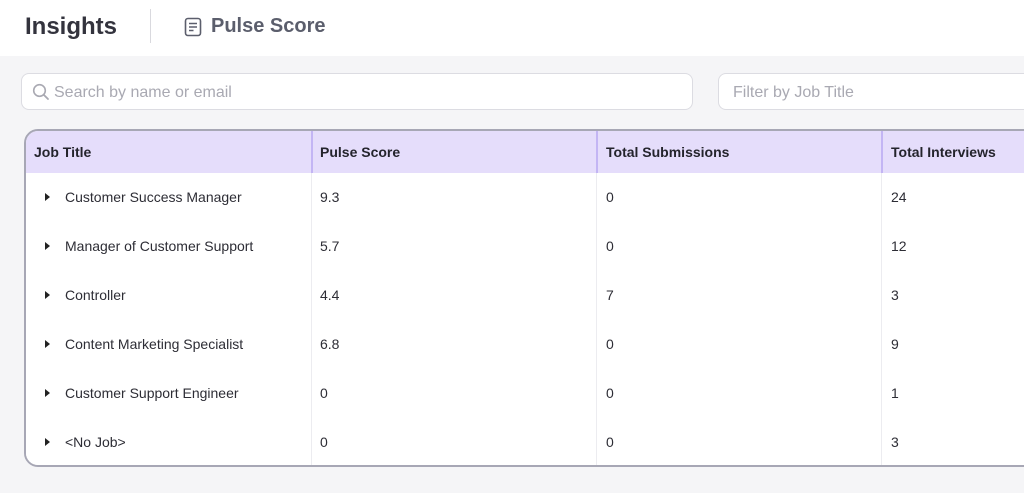 The height and width of the screenshot is (493, 1024). What do you see at coordinates (330, 295) in the screenshot?
I see `pulse-score-cell: 4.4` at bounding box center [330, 295].